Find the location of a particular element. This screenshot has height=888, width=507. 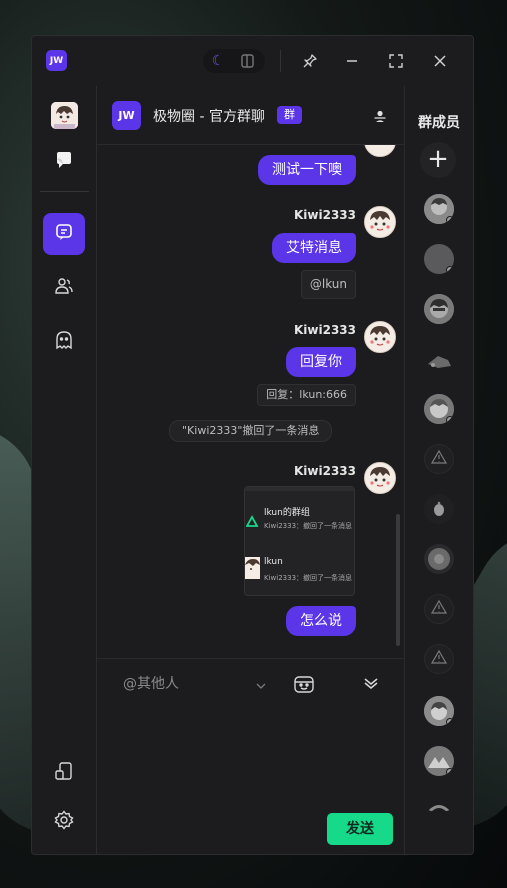

chat-bubble-icon is located at coordinates (64, 162).